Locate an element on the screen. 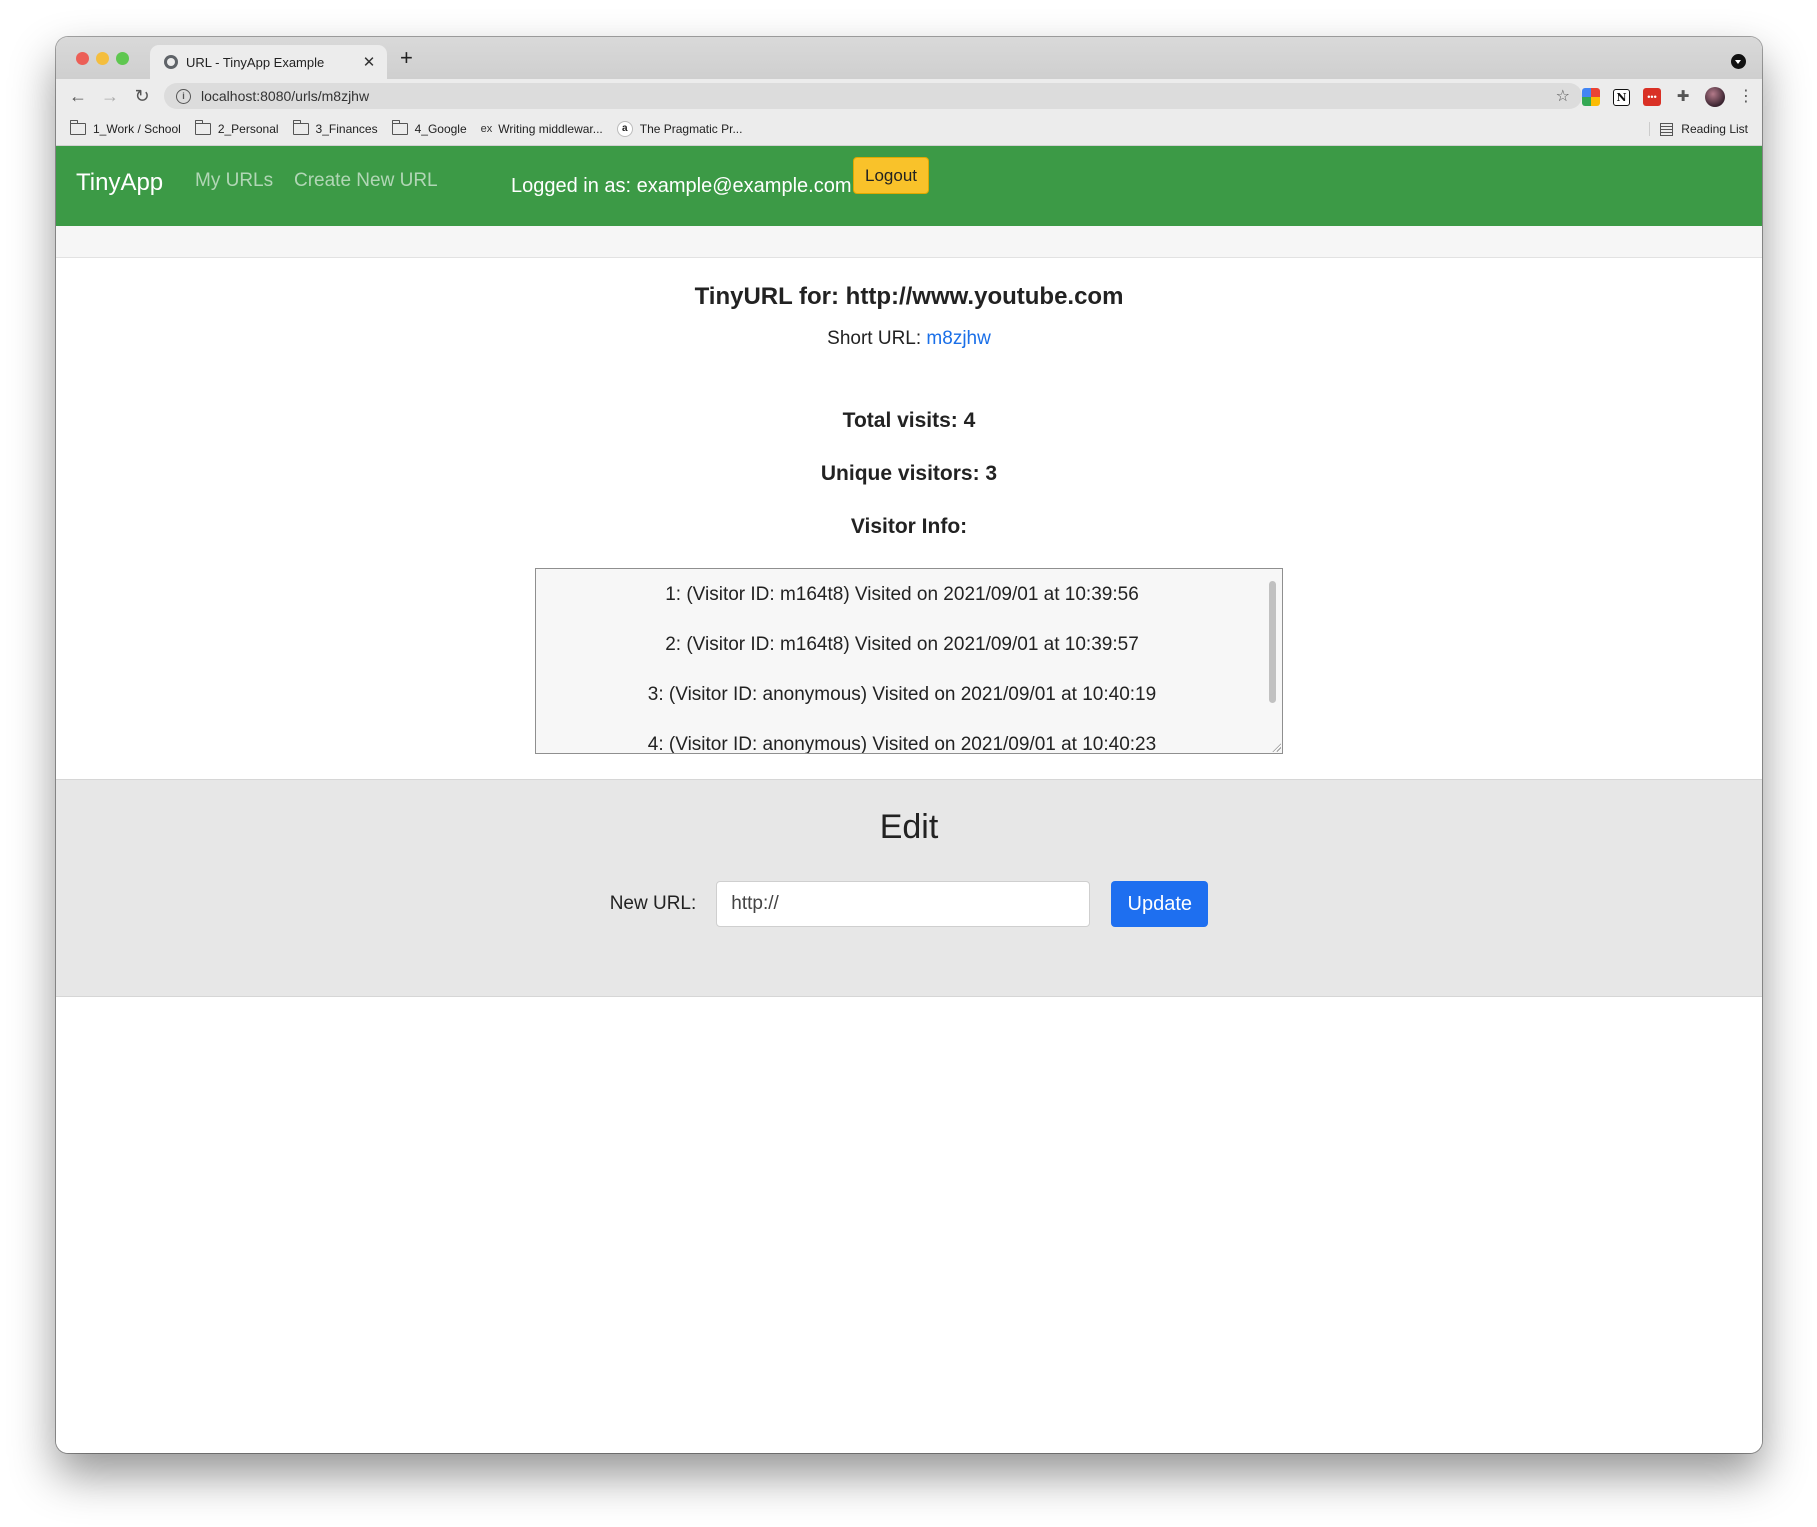 The width and height of the screenshot is (1817, 1527). visitor-info-heading: Visitor Info: is located at coordinates (909, 526).